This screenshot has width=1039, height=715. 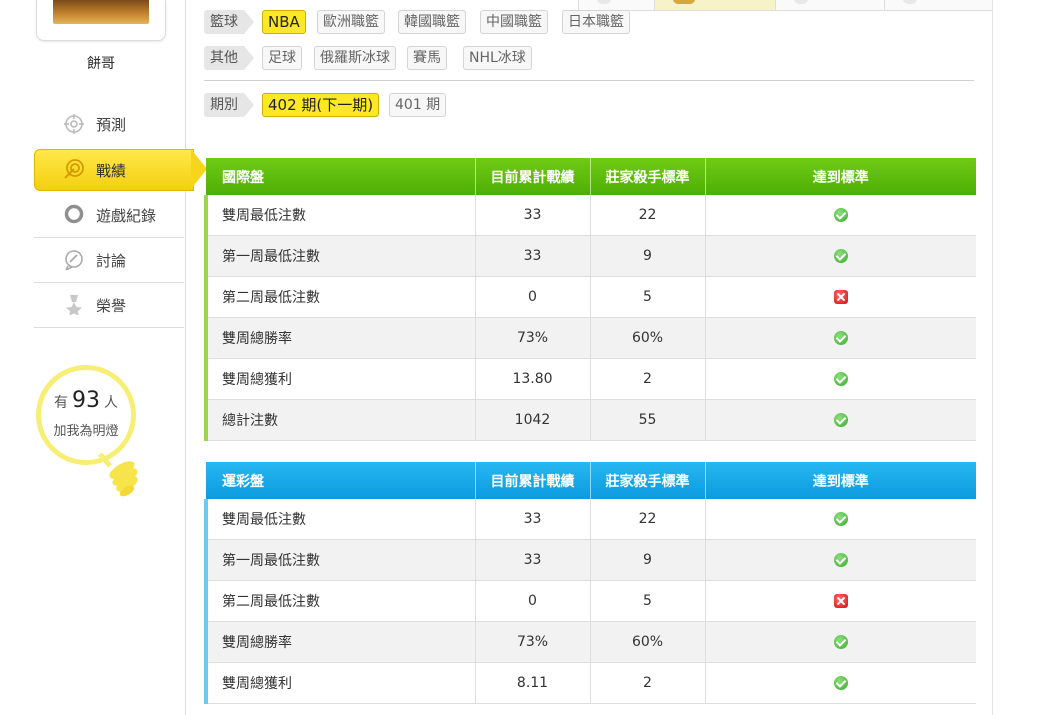 I want to click on sidebar-item-record: 戰績, so click(x=120, y=170).